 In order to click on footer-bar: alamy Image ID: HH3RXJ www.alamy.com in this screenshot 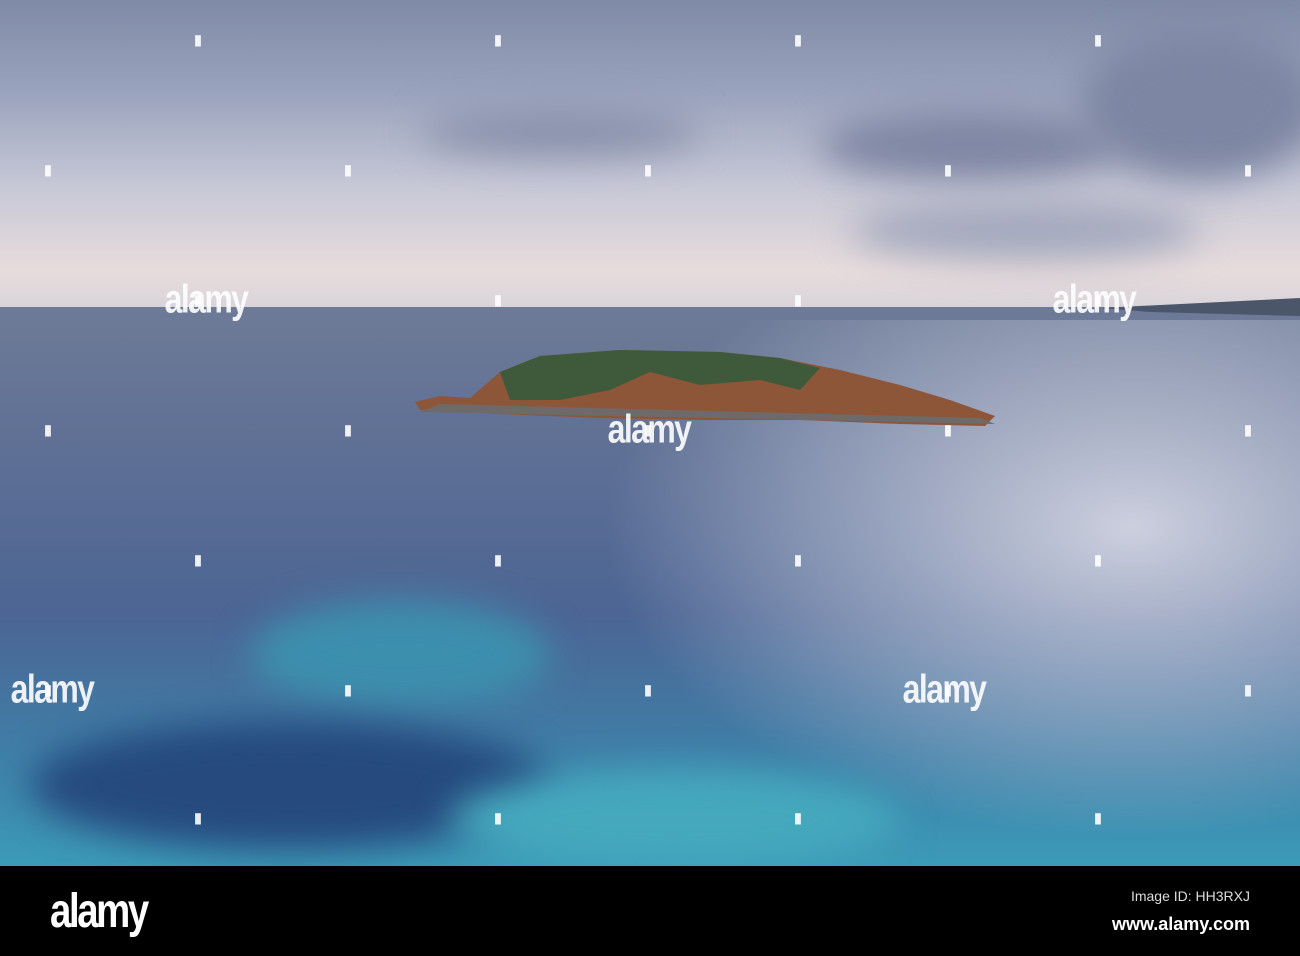, I will do `click(650, 911)`.